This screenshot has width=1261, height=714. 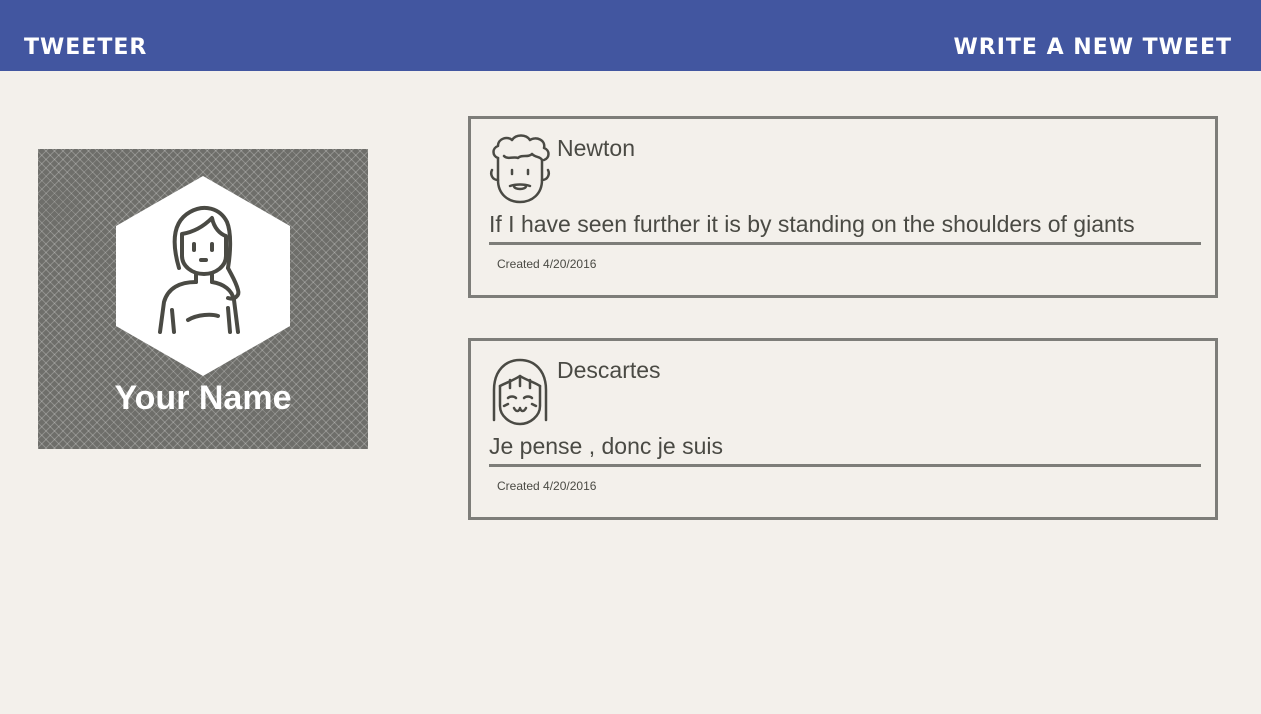 What do you see at coordinates (609, 370) in the screenshot?
I see `tweet-author: Descartes` at bounding box center [609, 370].